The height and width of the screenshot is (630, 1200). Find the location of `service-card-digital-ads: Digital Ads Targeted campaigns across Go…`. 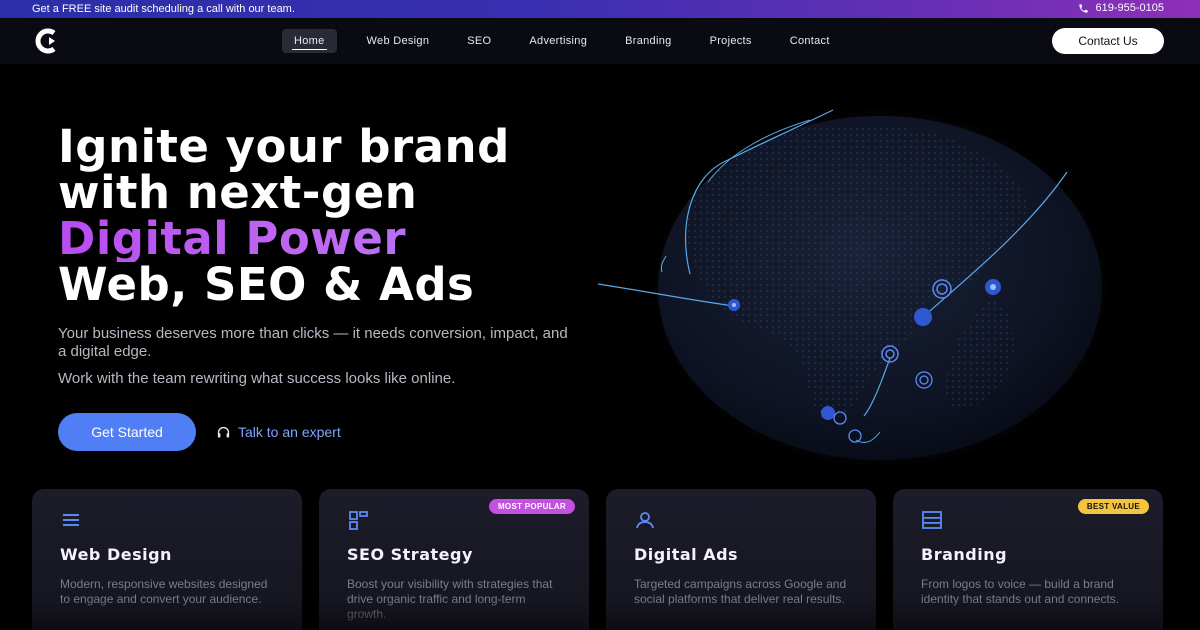

service-card-digital-ads: Digital Ads Targeted campaigns across Go… is located at coordinates (741, 559).